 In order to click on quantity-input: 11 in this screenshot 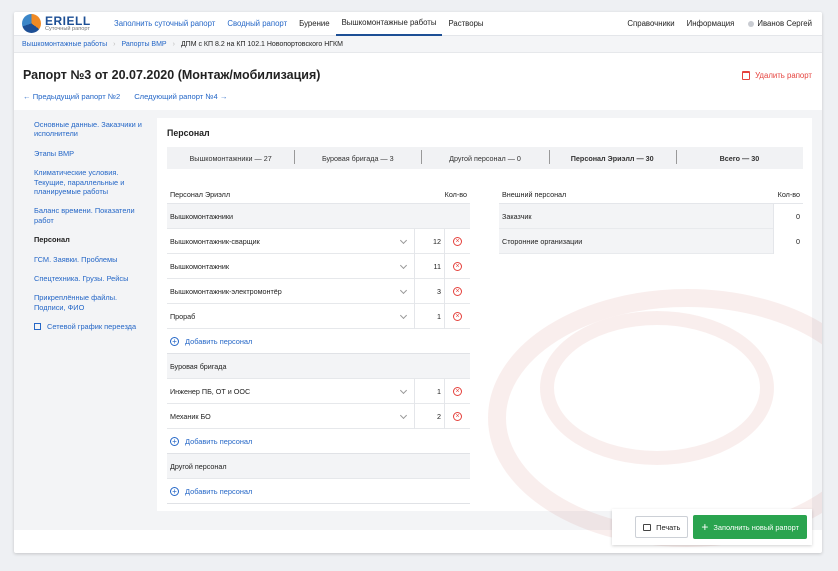, I will do `click(430, 266)`.